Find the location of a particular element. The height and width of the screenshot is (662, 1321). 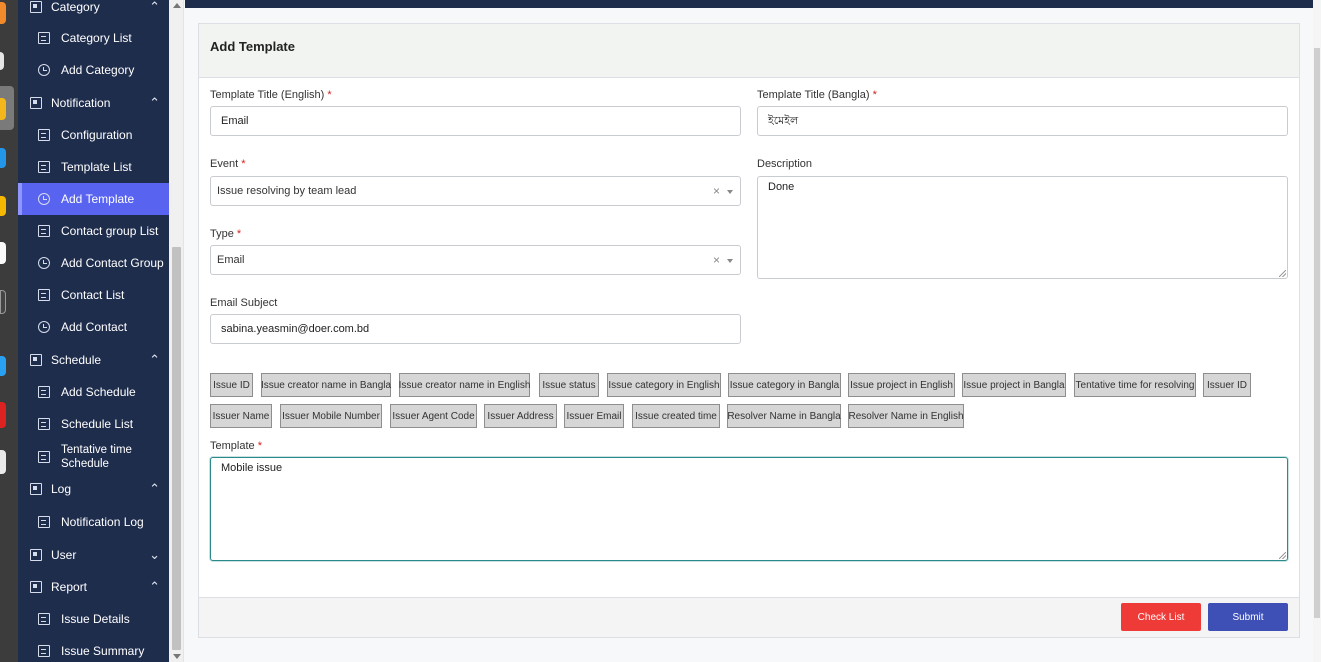

placeholder-chip: Resolver Name in Bangla is located at coordinates (784, 416).